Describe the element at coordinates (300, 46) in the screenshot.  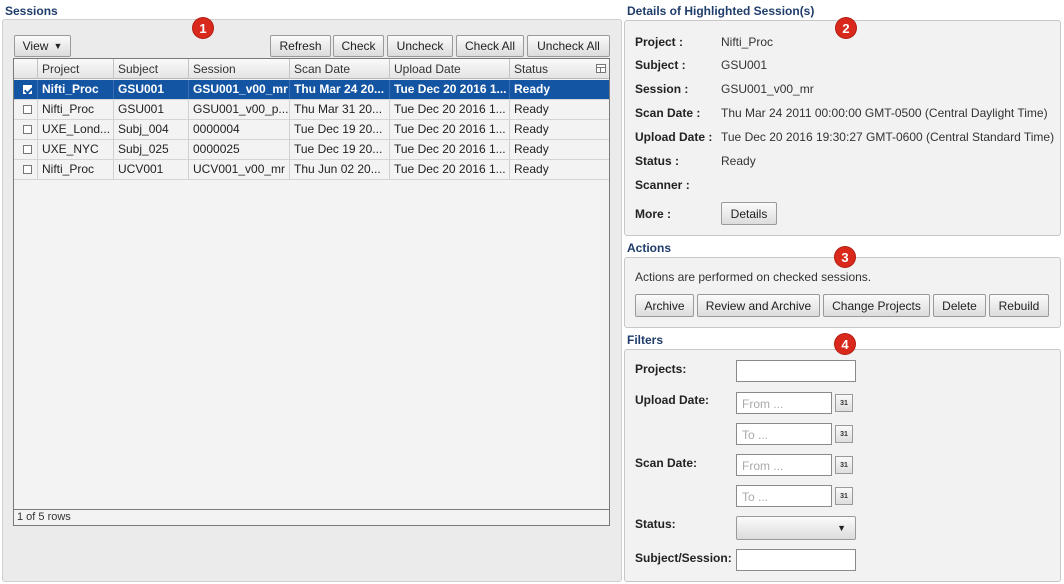
I see `refresh-button: Refresh` at that location.